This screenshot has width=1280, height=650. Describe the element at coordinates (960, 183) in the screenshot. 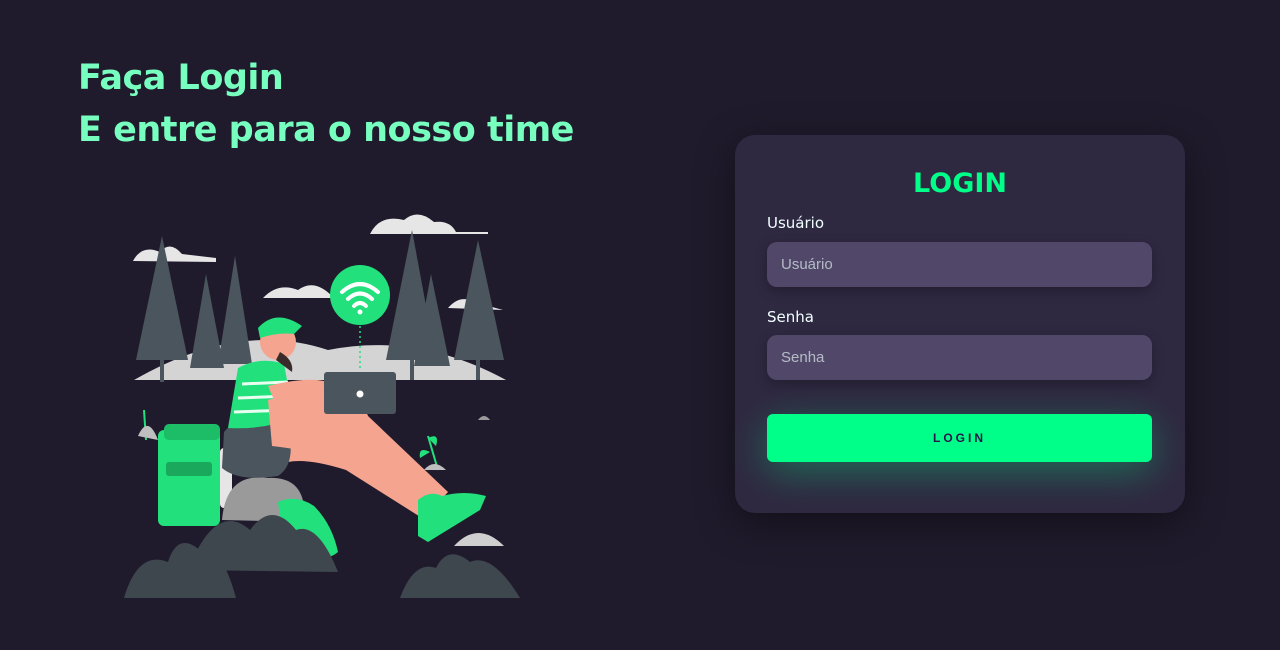

I see `login-title: LOGIN` at that location.